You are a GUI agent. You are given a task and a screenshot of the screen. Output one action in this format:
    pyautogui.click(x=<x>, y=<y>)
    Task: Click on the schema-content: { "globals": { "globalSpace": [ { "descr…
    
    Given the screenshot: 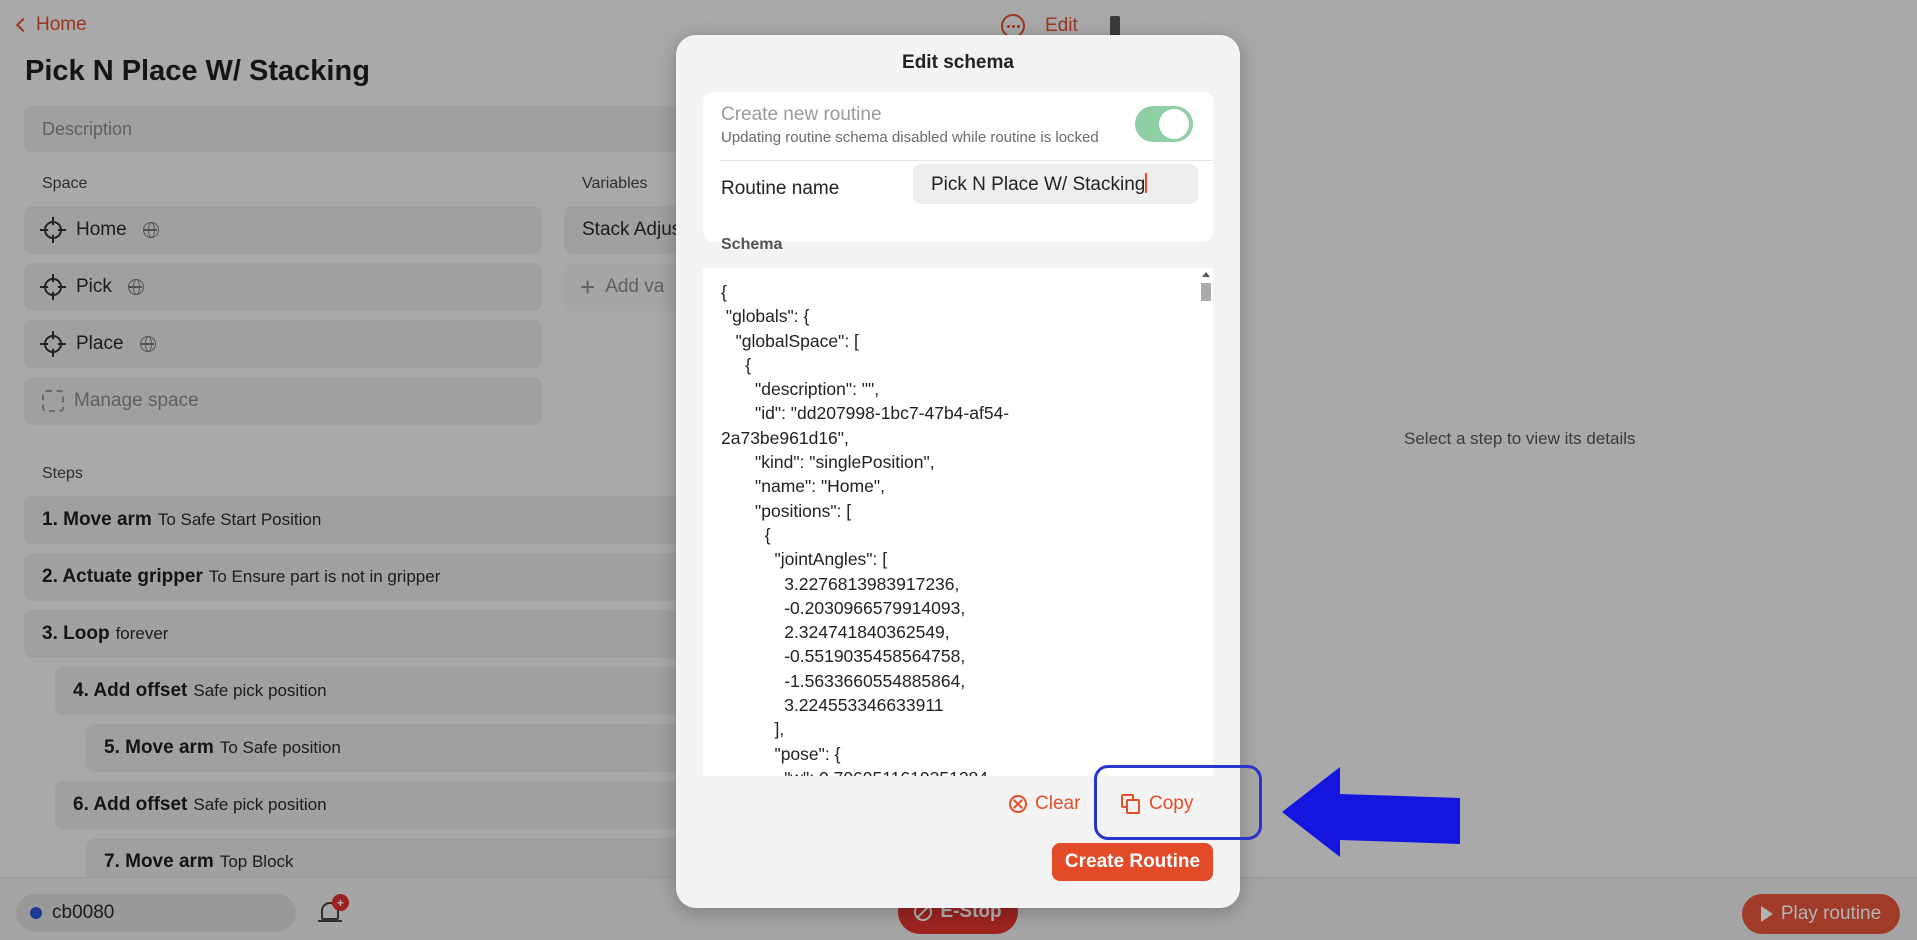 What is the action you would take?
    pyautogui.click(x=865, y=529)
    